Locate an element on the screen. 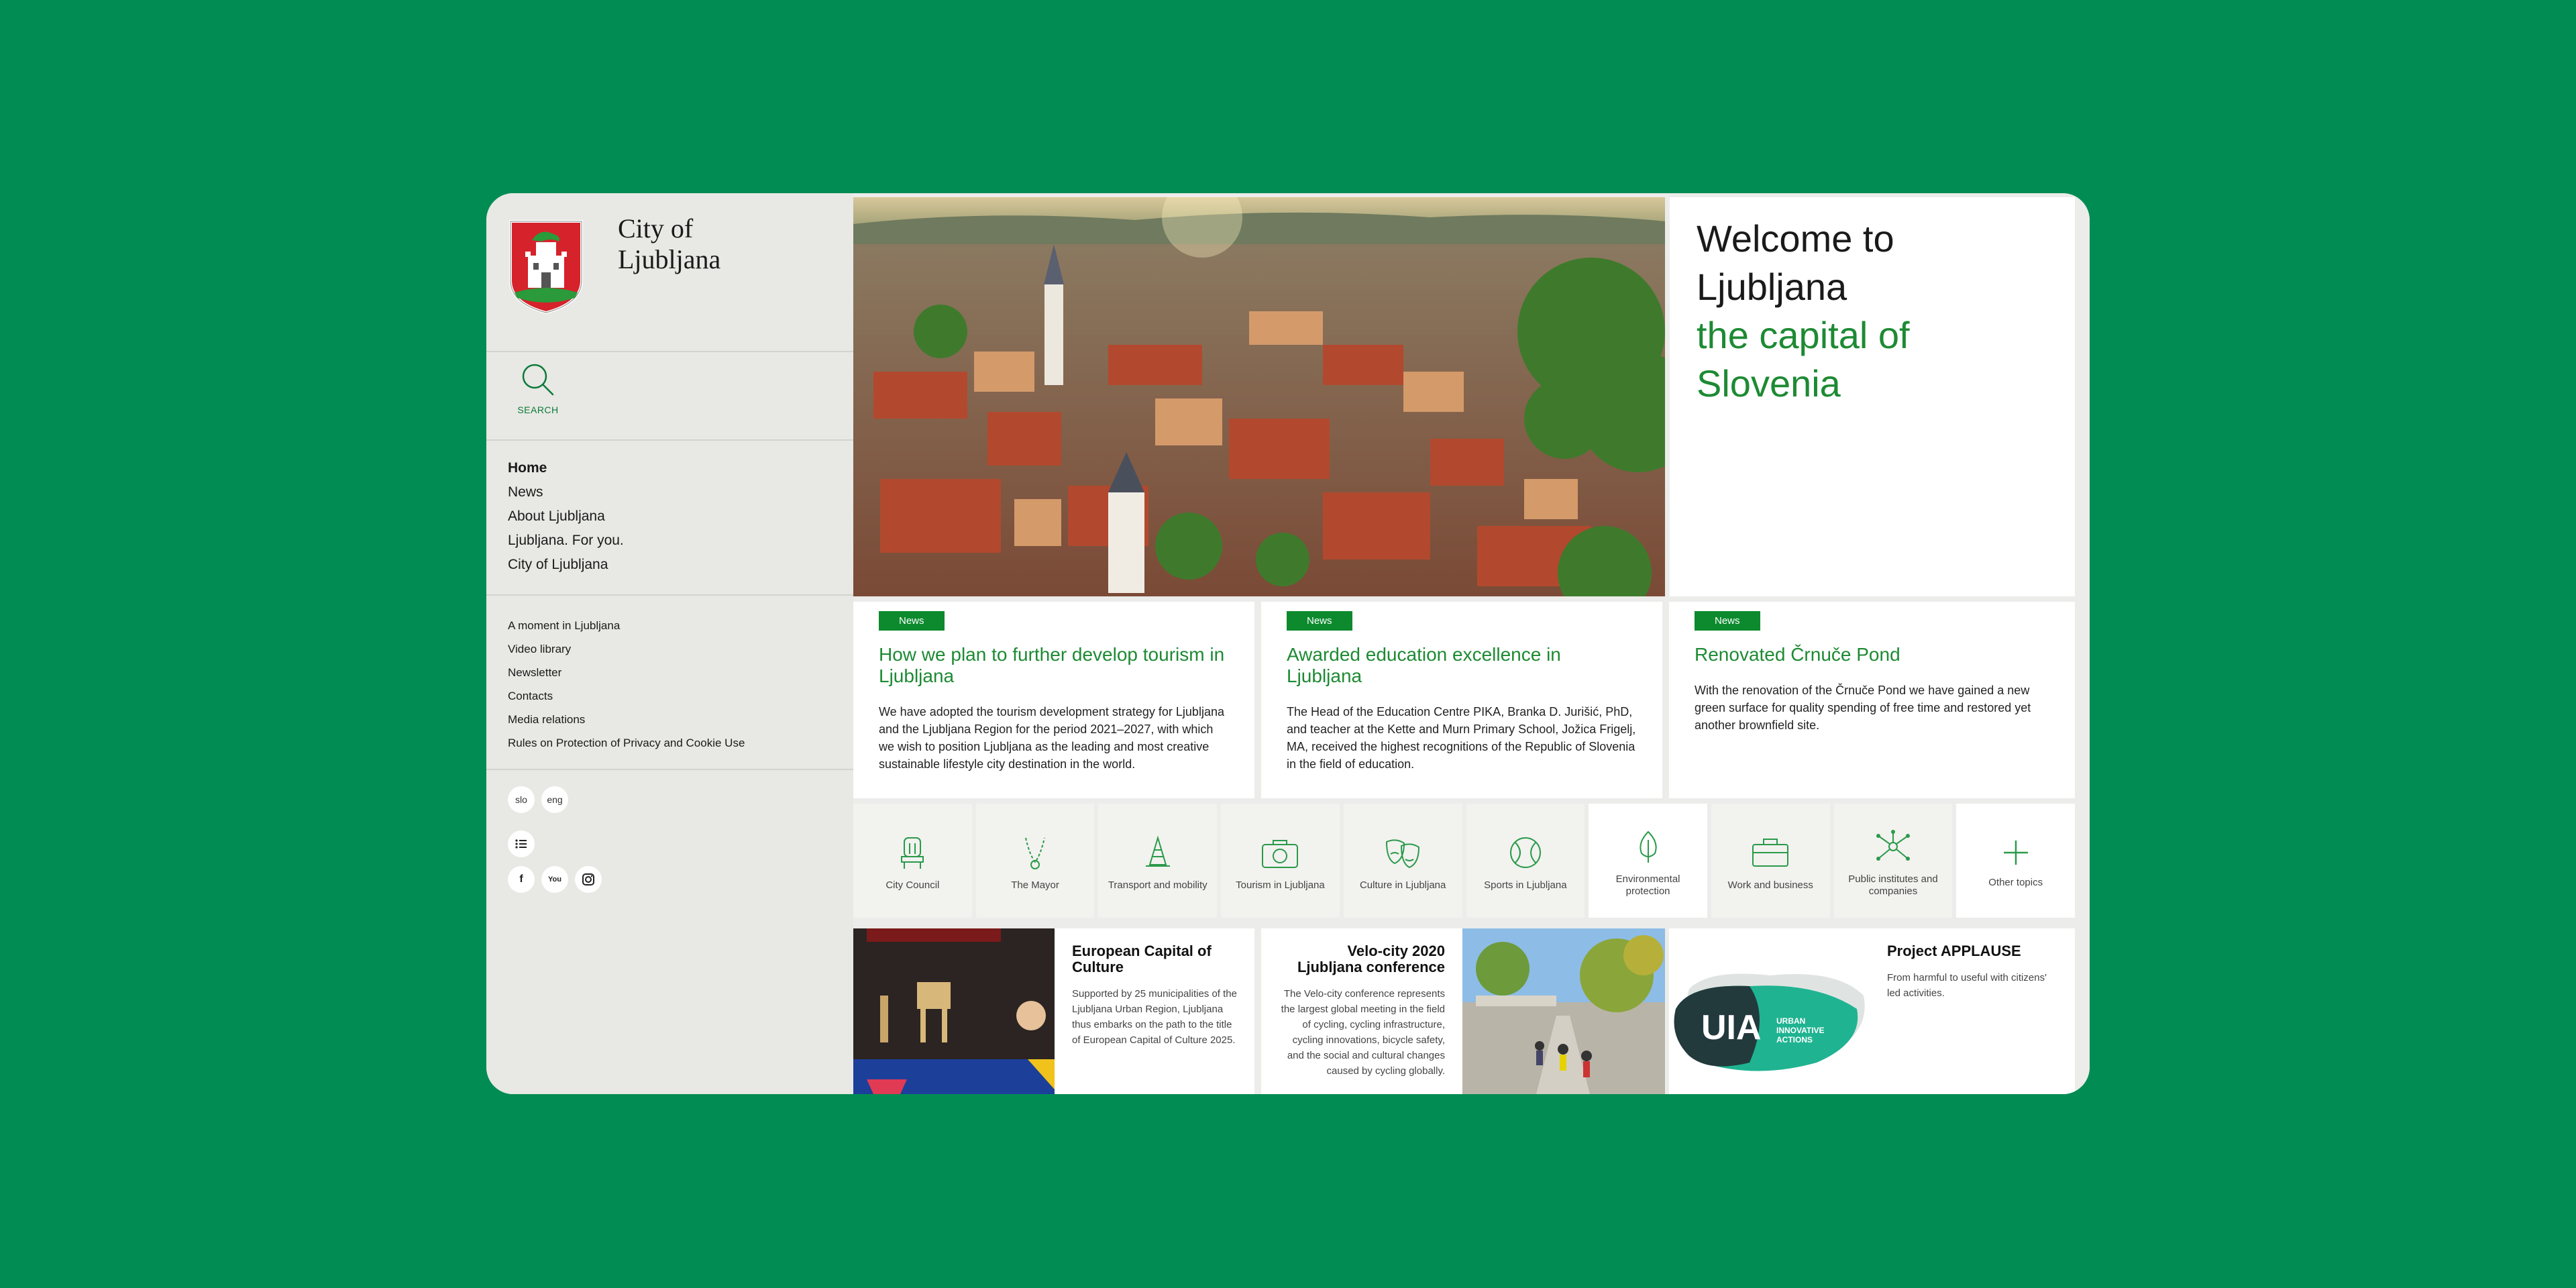  coat-of-arms-logo is located at coordinates (546, 267).